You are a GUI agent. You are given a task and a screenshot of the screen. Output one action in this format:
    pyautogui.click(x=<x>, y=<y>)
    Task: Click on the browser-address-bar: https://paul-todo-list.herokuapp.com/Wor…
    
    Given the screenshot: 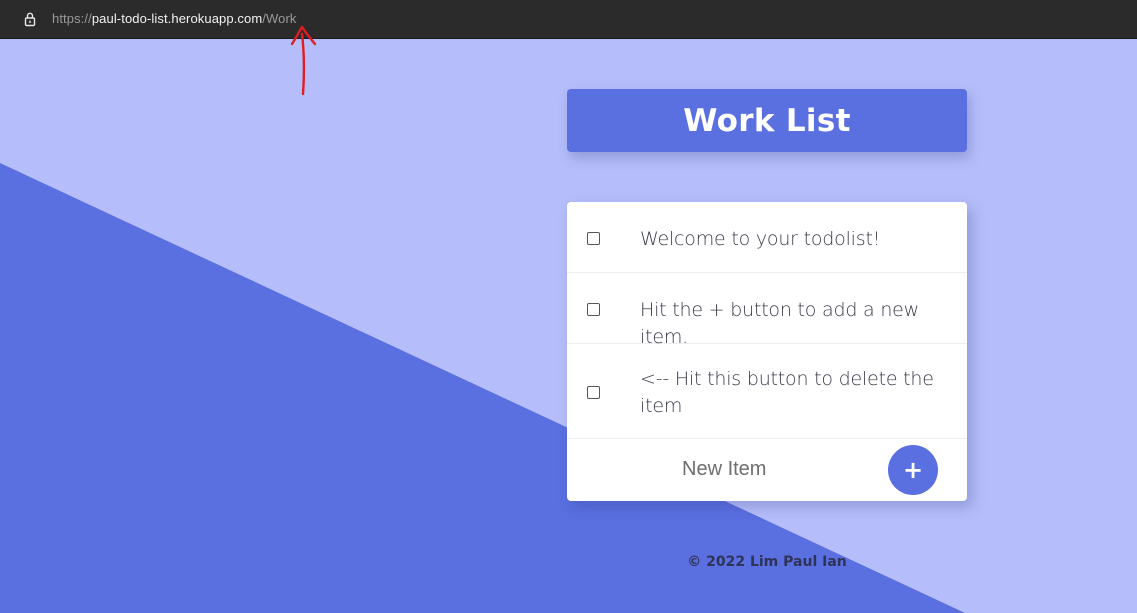 What is the action you would take?
    pyautogui.click(x=568, y=19)
    